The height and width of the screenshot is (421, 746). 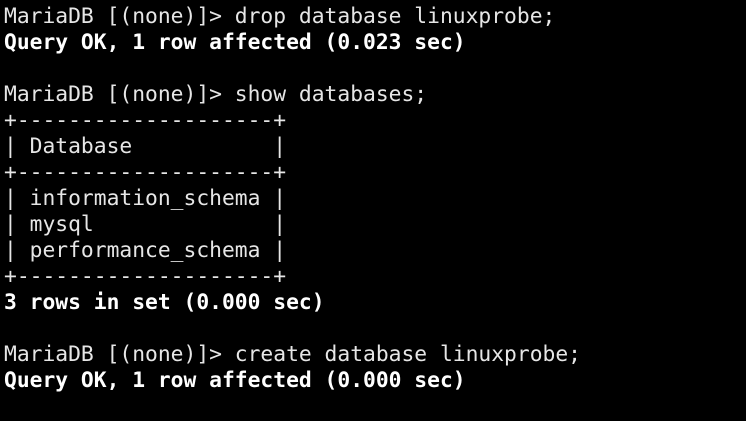 What do you see at coordinates (216, 94) in the screenshot?
I see `prompt-line: MariaDB [(none)]> show databases;` at bounding box center [216, 94].